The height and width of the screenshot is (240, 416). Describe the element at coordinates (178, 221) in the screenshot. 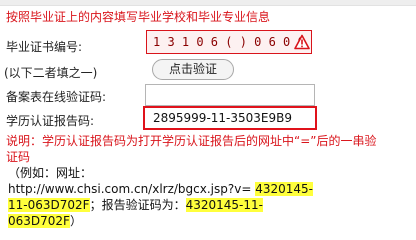

I see `example-close-line: 063D702F）` at that location.